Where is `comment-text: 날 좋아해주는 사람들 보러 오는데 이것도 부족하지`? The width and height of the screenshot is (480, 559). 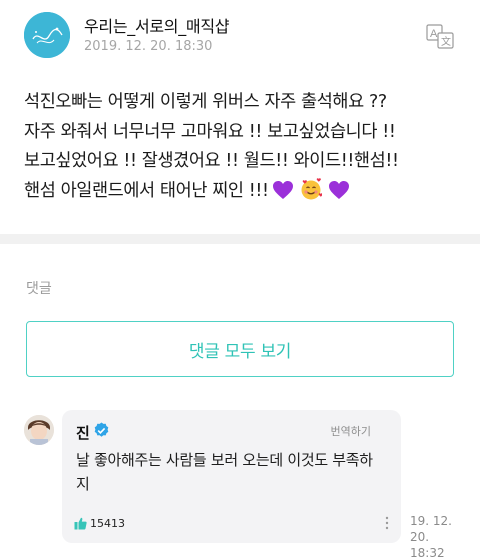 comment-text: 날 좋아해주는 사람들 보러 오는데 이것도 부족하지 is located at coordinates (224, 472).